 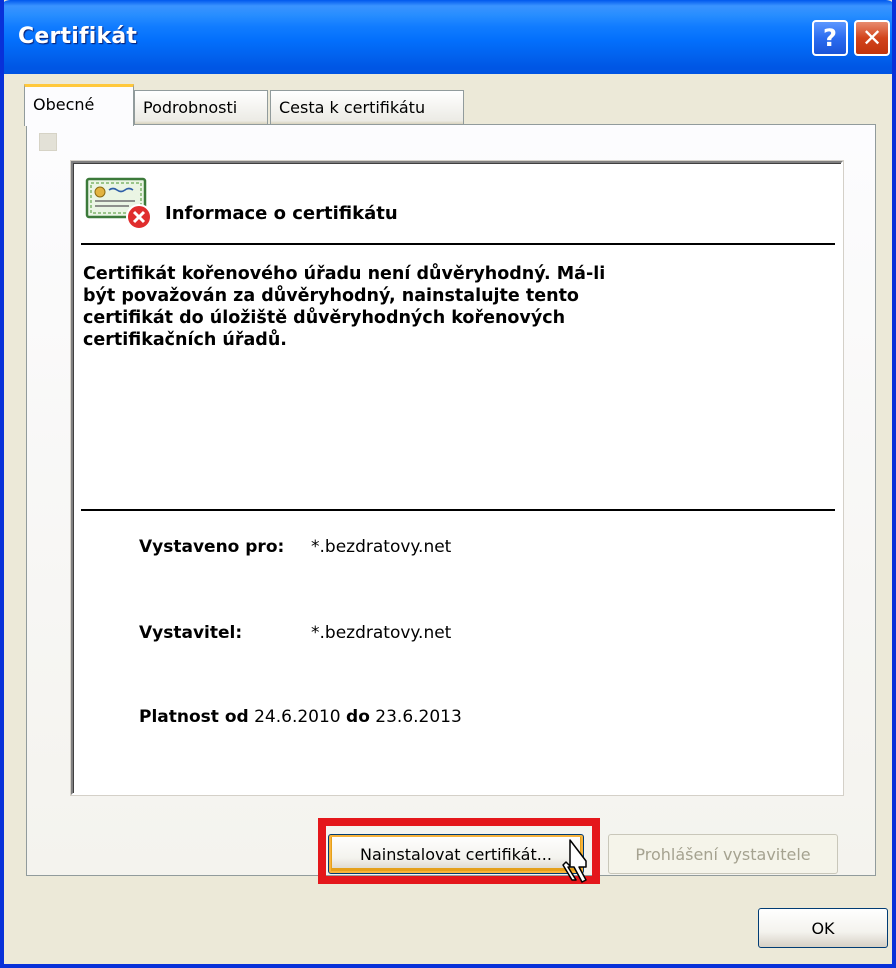 I want to click on validity-row: Platnost od 24.6.2010 do 23.6.2013, so click(x=300, y=717).